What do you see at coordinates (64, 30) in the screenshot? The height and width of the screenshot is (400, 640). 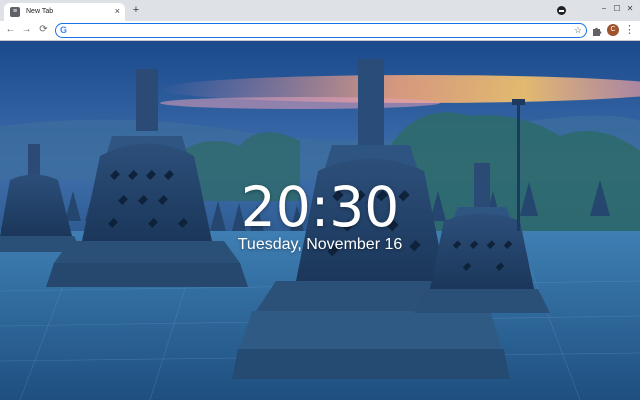 I see `google-g-icon: G` at bounding box center [64, 30].